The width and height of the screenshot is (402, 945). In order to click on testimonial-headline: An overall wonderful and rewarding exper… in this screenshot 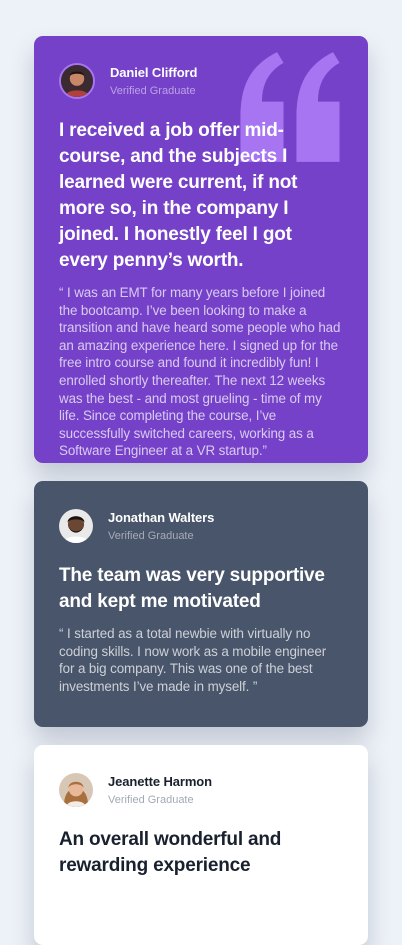, I will do `click(170, 852)`.